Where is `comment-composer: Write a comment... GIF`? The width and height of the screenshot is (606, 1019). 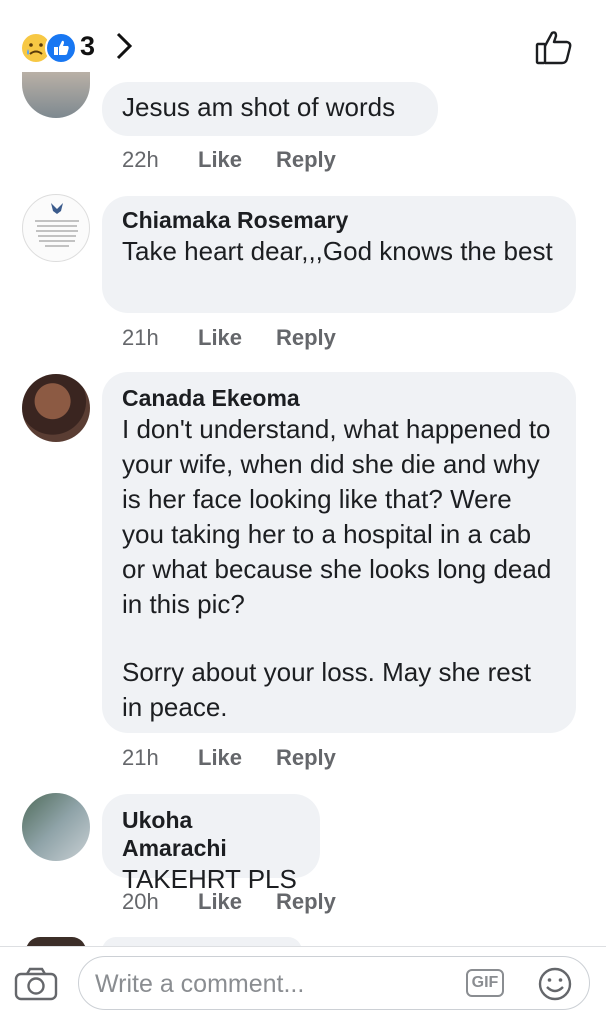 comment-composer: Write a comment... GIF is located at coordinates (303, 982).